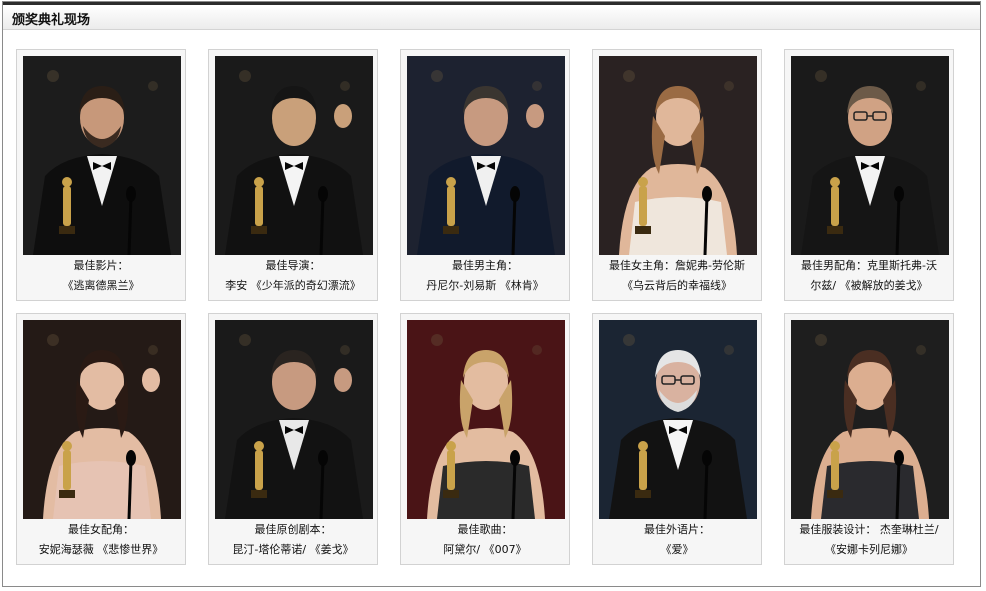  Describe the element at coordinates (491, 16) in the screenshot. I see `panel-header: 颁奖典礼现场` at that location.